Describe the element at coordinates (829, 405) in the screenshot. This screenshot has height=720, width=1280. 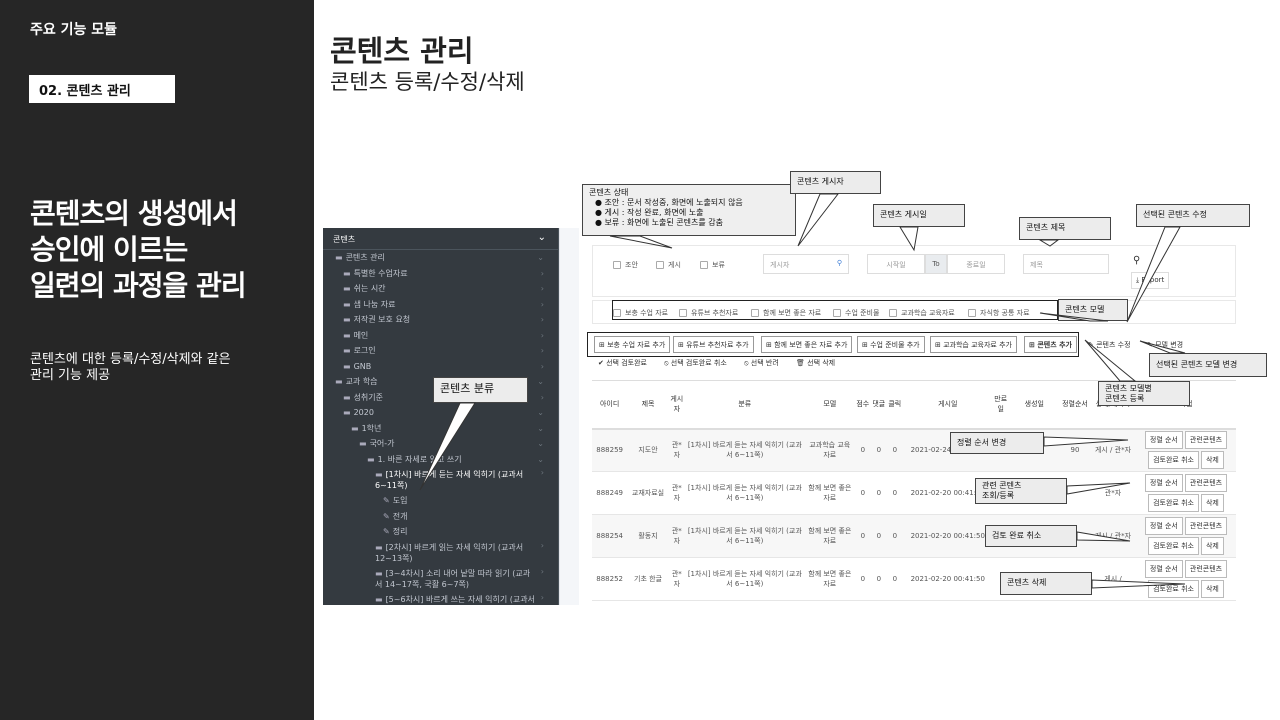
I see `table-header-cell: 모델` at that location.